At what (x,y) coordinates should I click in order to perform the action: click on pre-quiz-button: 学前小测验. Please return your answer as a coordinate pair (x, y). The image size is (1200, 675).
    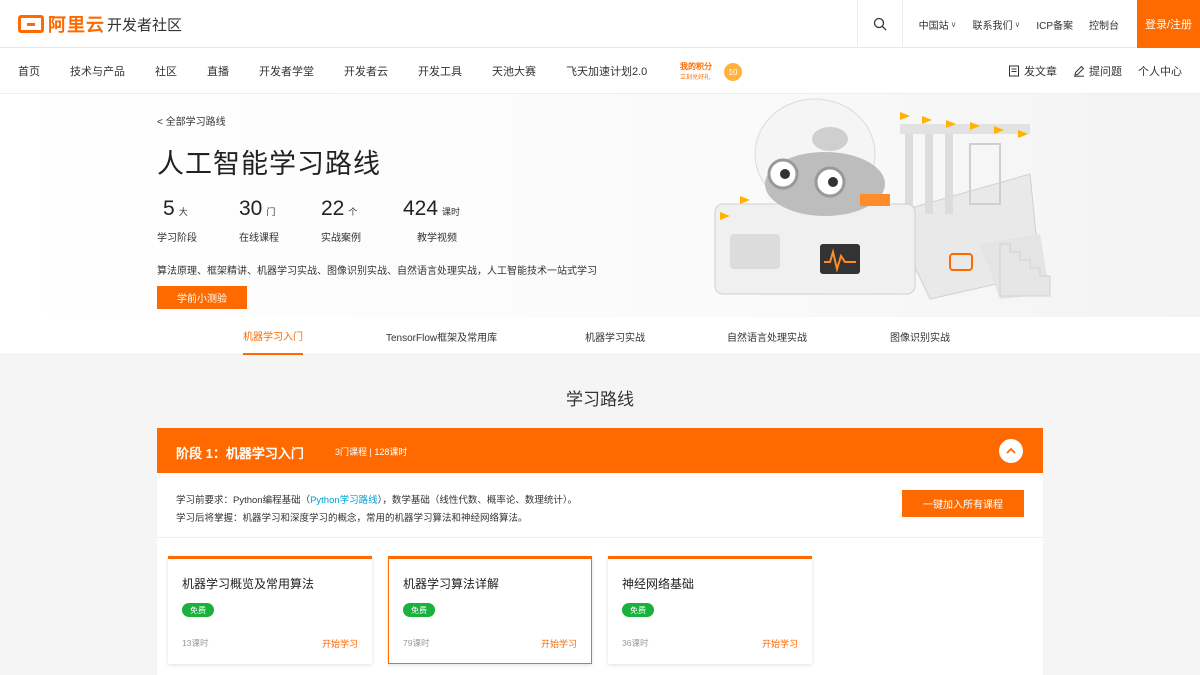
    Looking at the image, I should click on (202, 297).